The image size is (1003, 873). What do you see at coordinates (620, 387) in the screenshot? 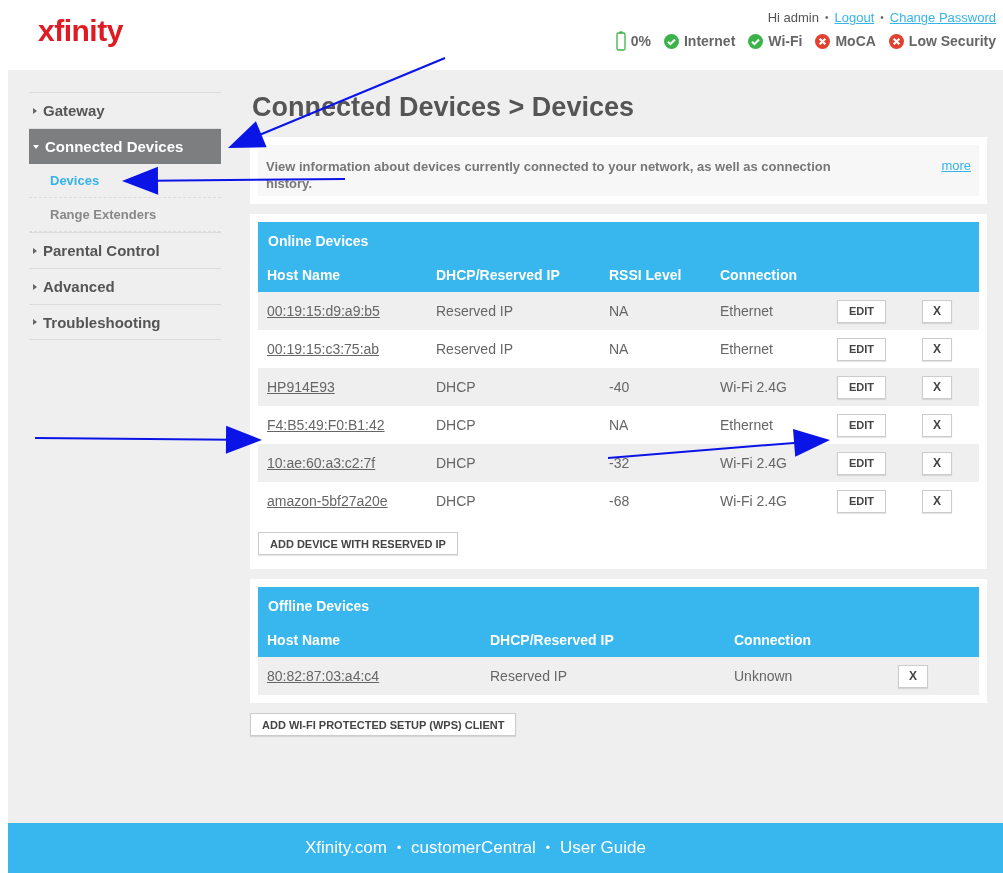
I see `table-cell-text: -40` at bounding box center [620, 387].